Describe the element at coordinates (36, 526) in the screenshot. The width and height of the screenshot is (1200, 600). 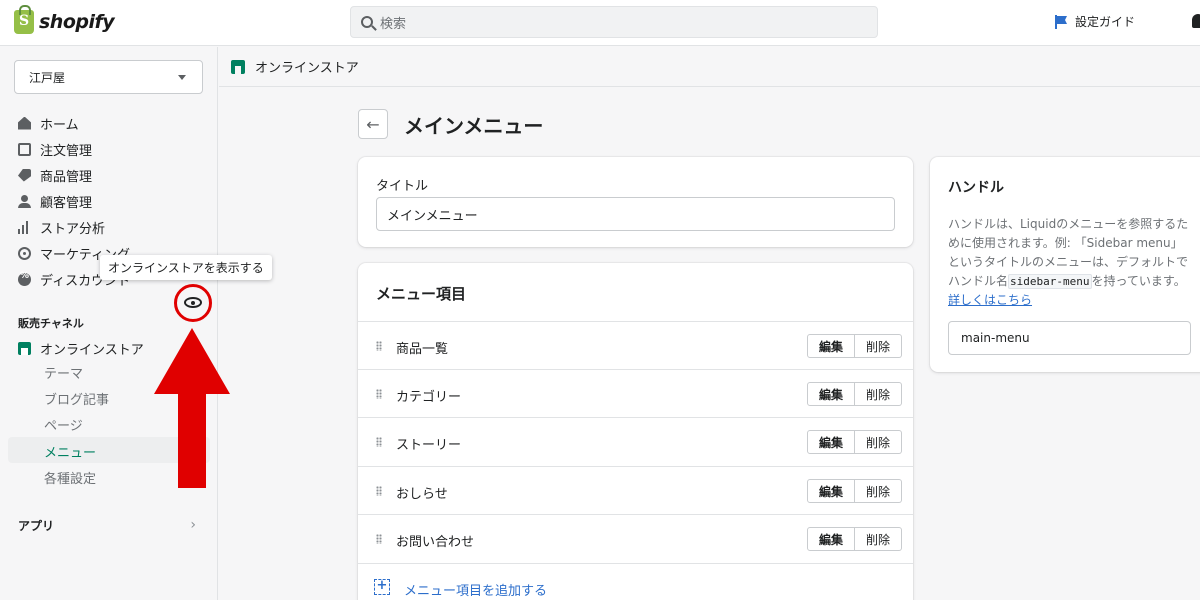
I see `sidebar-item-label: アプリ` at that location.